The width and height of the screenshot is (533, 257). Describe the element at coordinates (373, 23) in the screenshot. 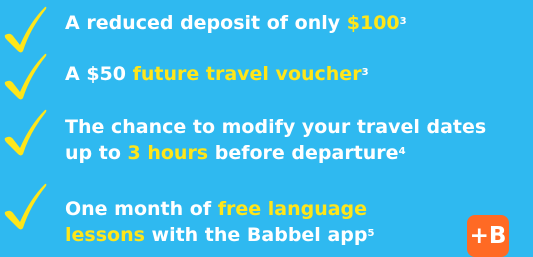

I see `benefit-1-highlight: $100` at that location.